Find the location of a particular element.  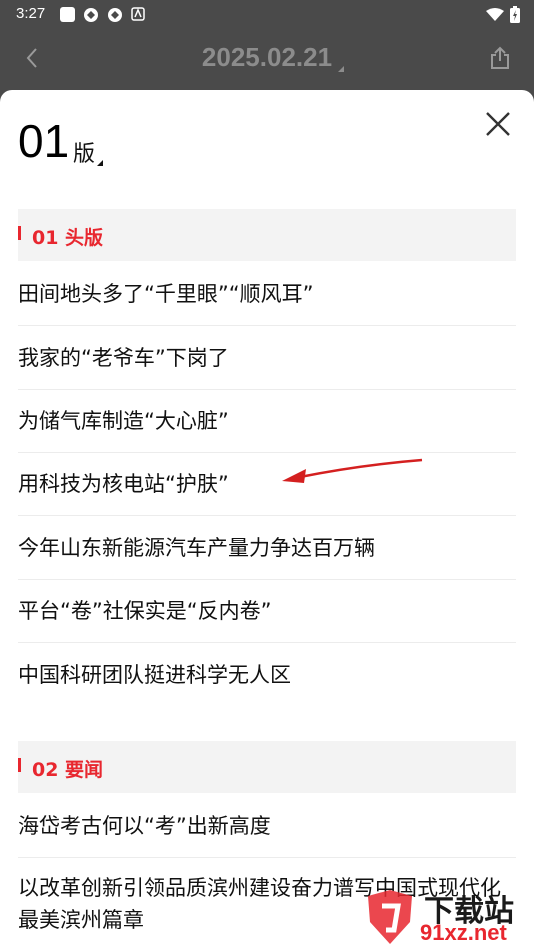

system-status-icons is located at coordinates (503, 14).